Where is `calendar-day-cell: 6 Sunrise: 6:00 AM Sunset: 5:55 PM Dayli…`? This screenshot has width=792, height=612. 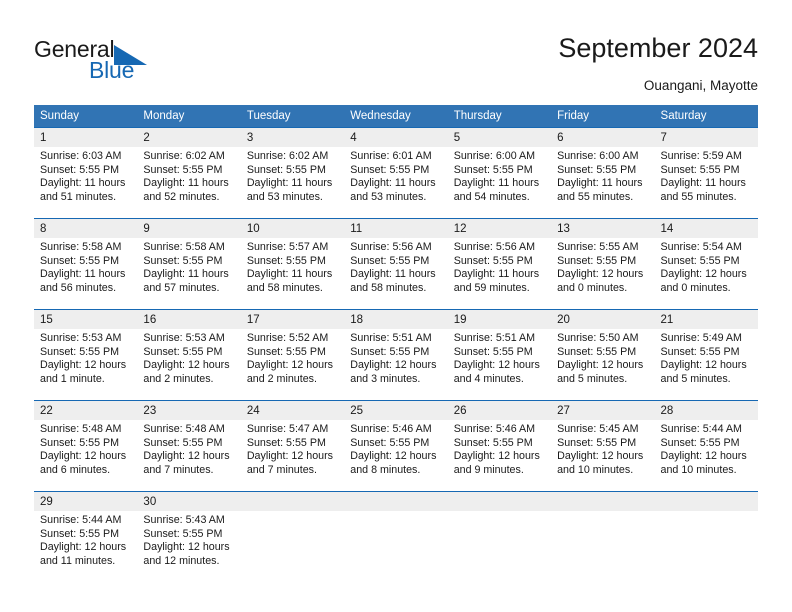
calendar-day-cell: 6 Sunrise: 6:00 AM Sunset: 5:55 PM Dayli… is located at coordinates (603, 169).